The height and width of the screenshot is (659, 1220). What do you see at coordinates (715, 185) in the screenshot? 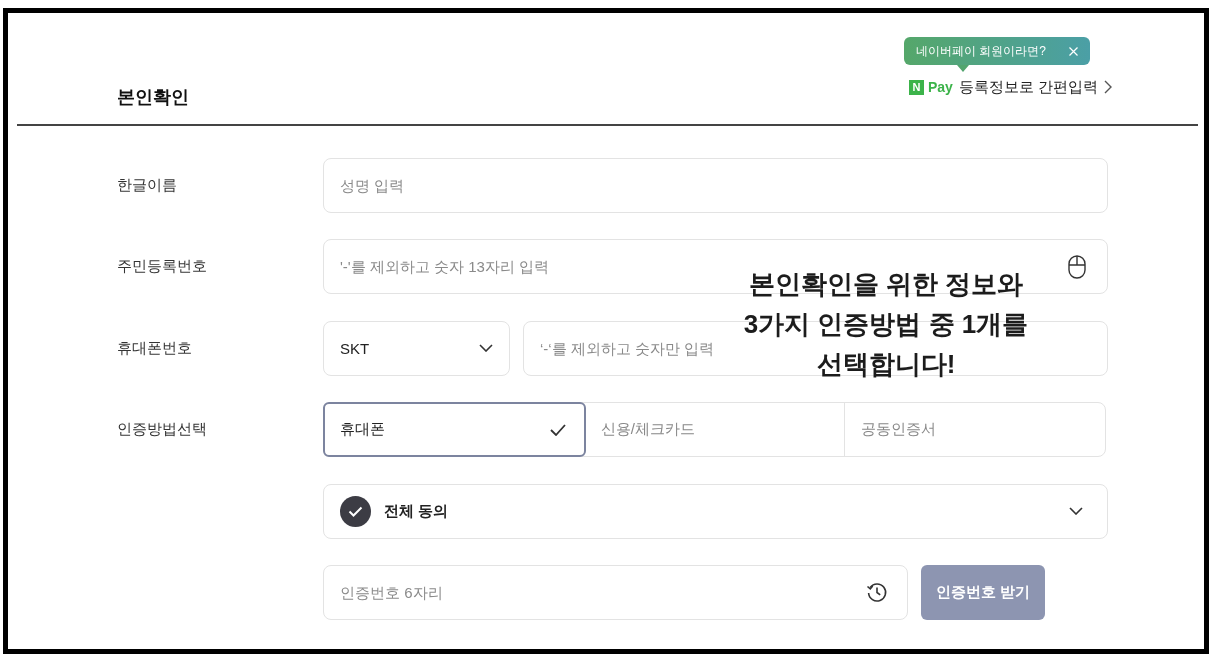
I see `name-field: 성명 입력` at bounding box center [715, 185].